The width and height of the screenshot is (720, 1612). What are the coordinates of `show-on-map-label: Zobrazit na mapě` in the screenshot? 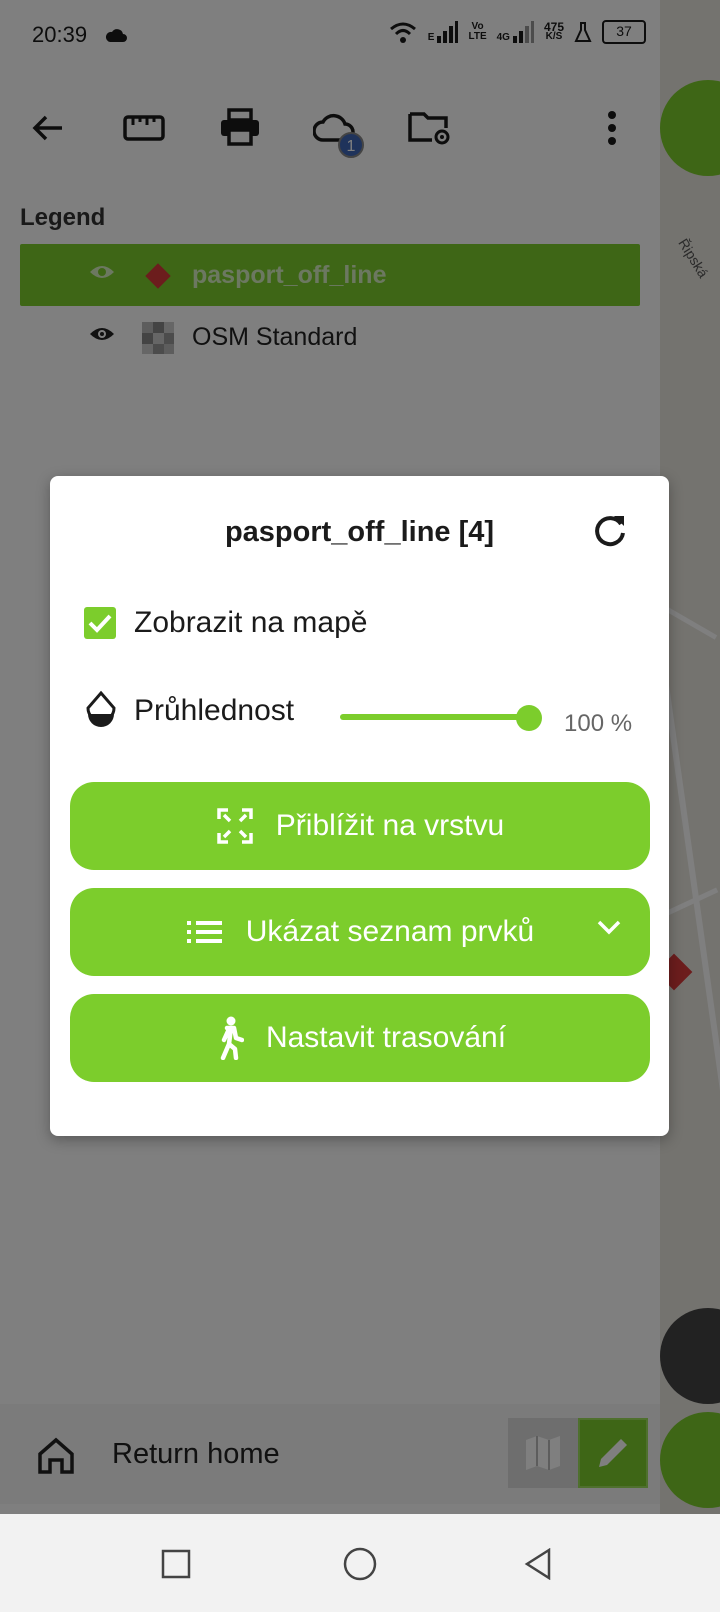 It's located at (251, 622).